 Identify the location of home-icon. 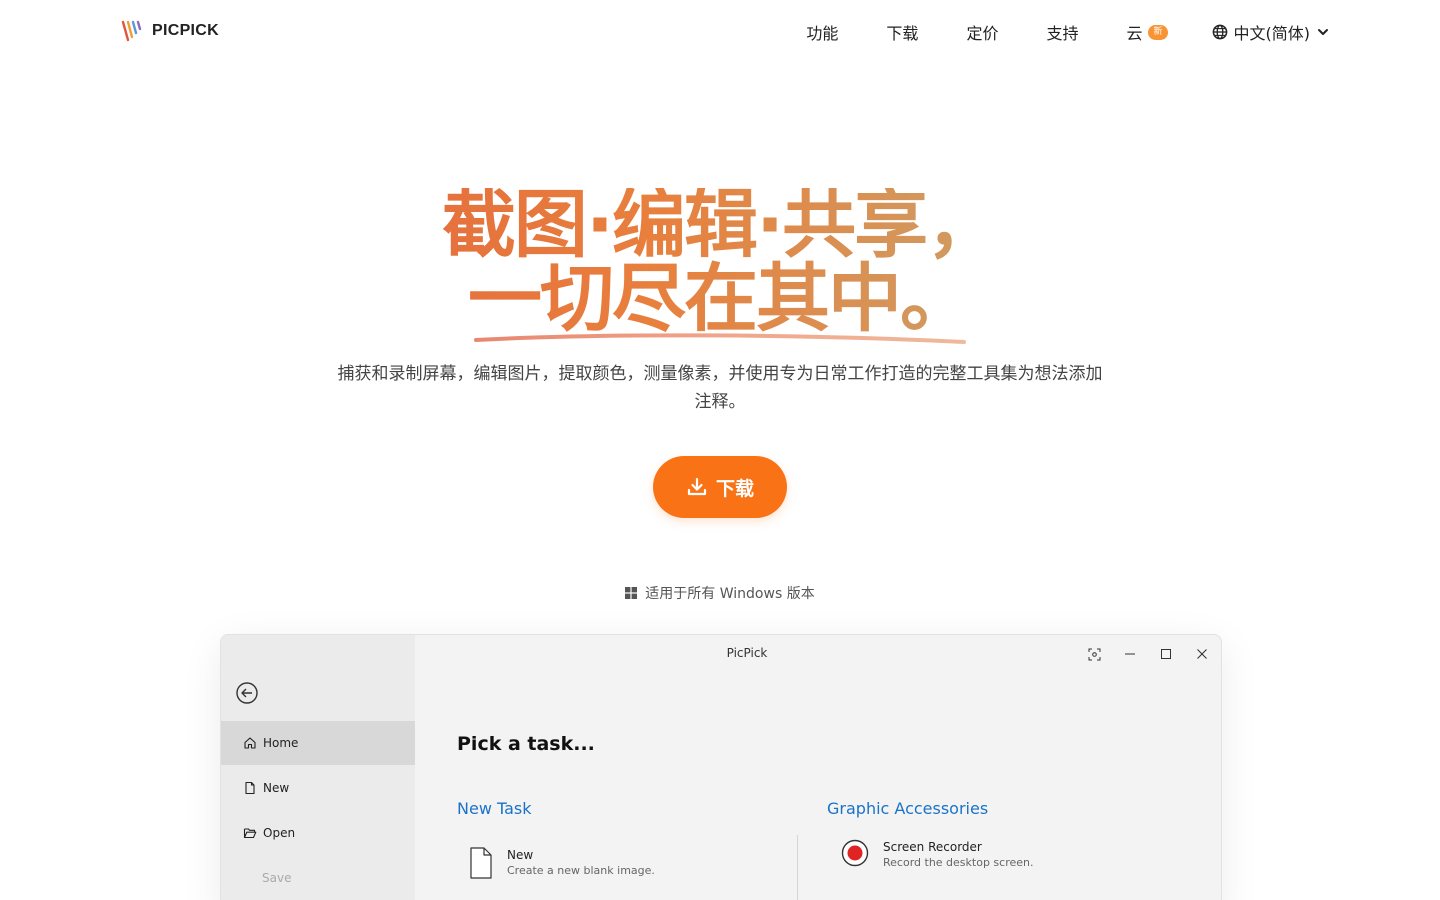
(250, 743).